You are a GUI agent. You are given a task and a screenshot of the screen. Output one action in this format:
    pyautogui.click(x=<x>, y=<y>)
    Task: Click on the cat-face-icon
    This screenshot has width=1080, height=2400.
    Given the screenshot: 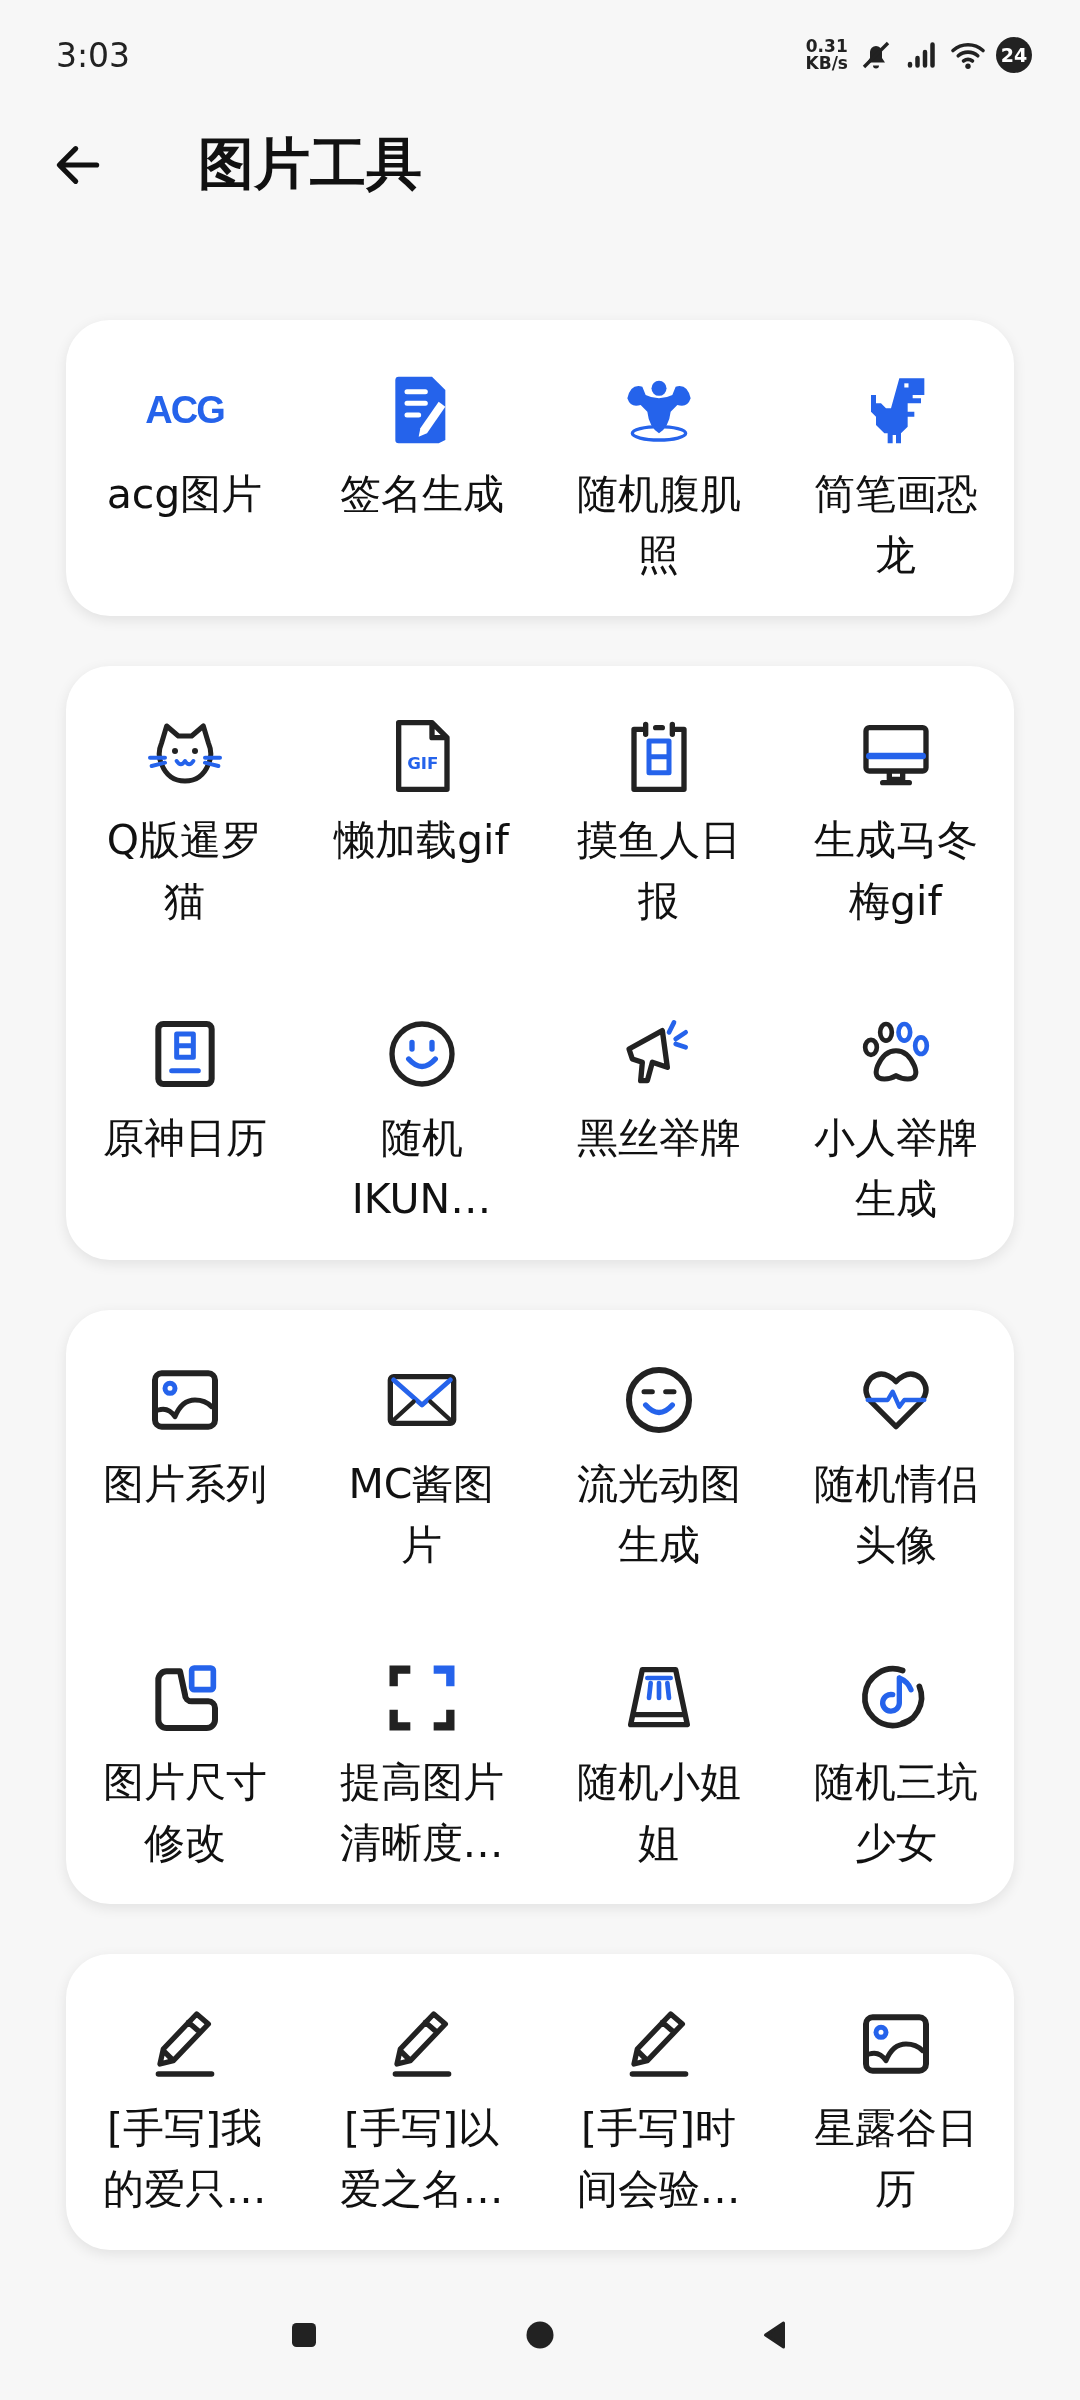 What is the action you would take?
    pyautogui.click(x=184, y=753)
    